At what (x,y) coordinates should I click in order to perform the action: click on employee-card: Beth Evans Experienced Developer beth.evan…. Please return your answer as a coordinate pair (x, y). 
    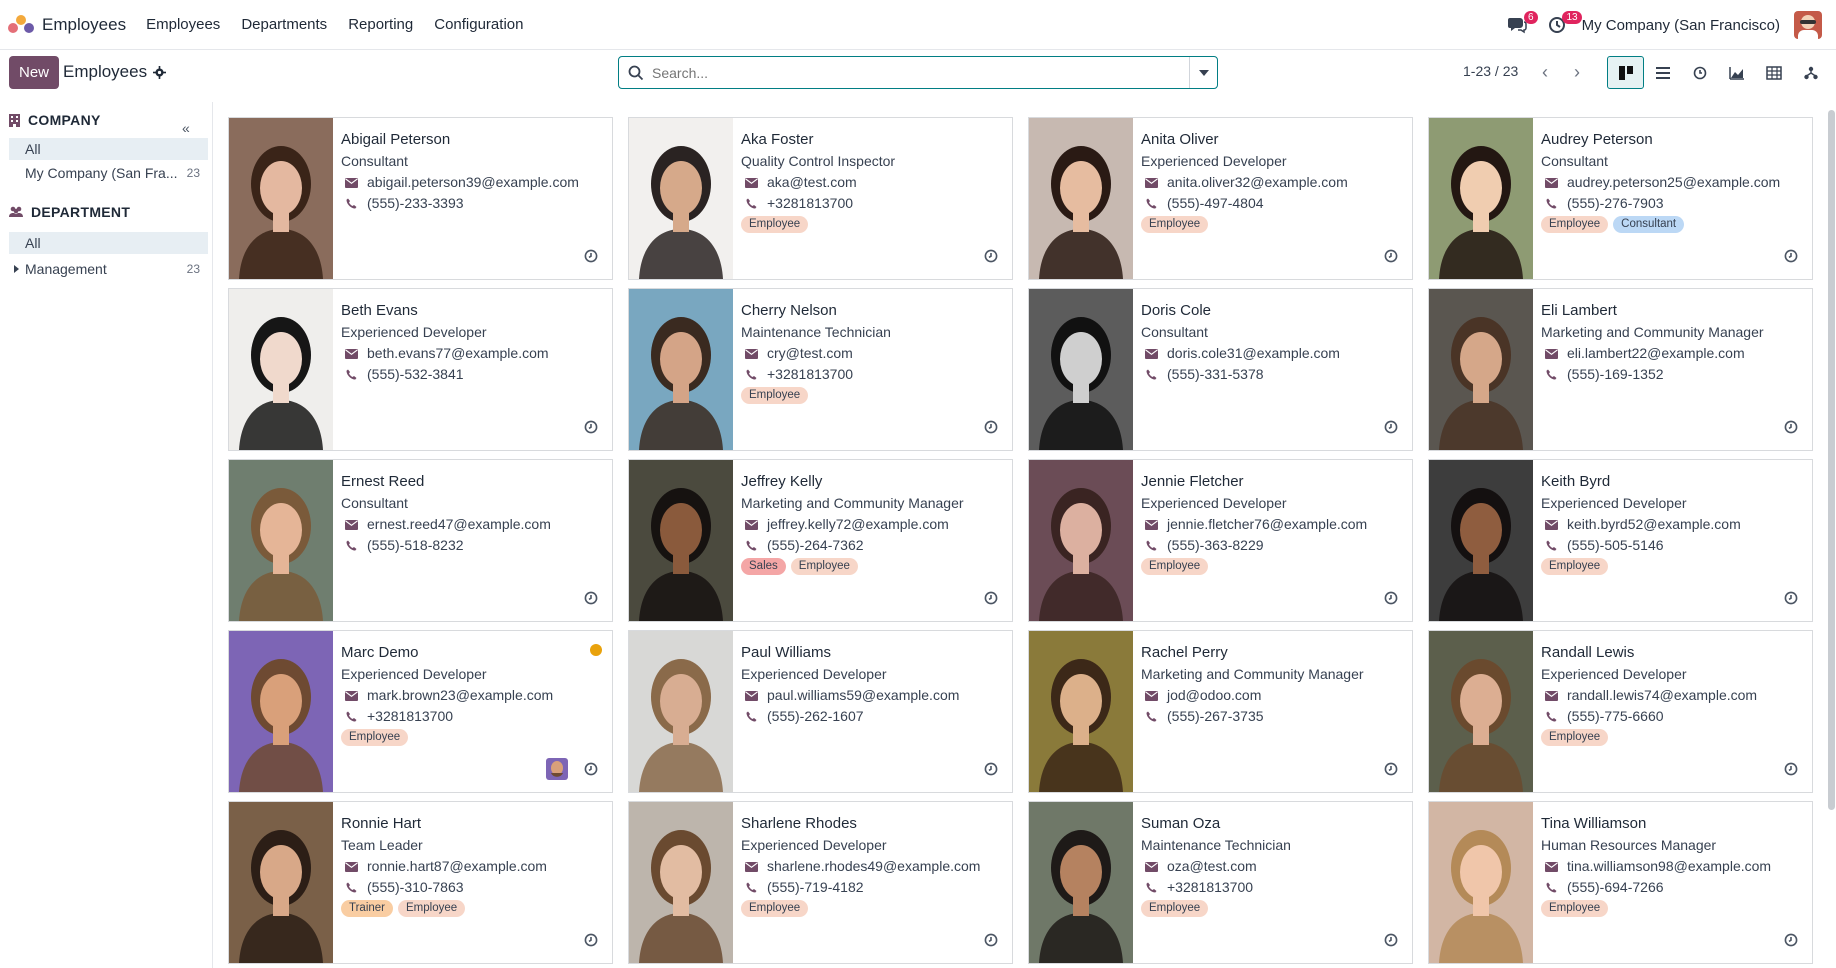
    Looking at the image, I should click on (420, 369).